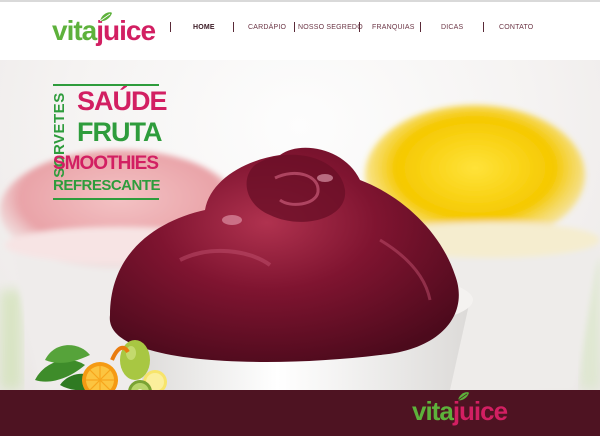 Image resolution: width=600 pixels, height=436 pixels. Describe the element at coordinates (106, 163) in the screenshot. I see `tagline-smoothies: SMOOTHIES` at that location.